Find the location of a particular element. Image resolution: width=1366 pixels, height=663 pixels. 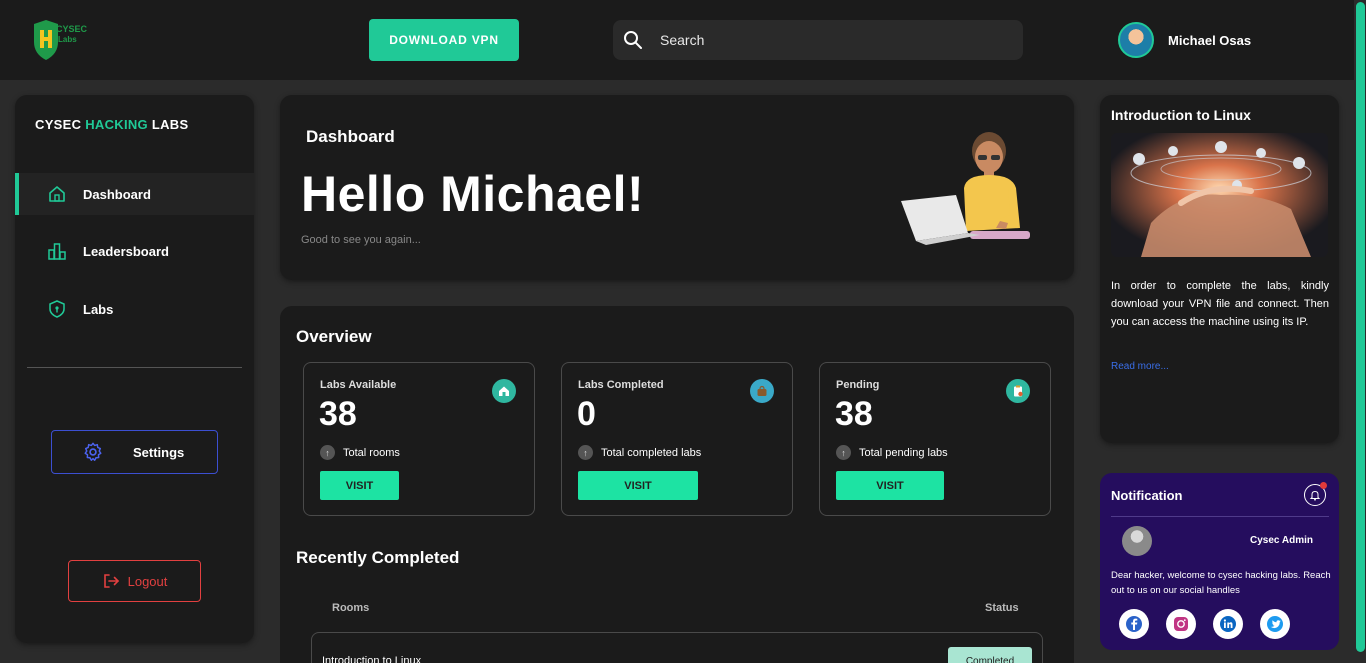

sidebar-brand: CYSEC HACKING LABS is located at coordinates (111, 124).